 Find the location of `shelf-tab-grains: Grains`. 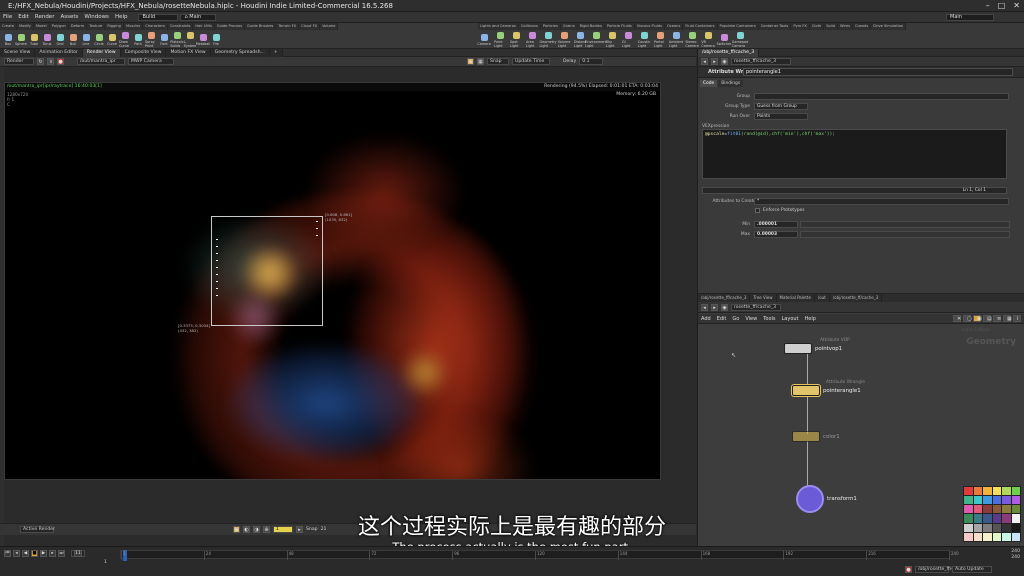

shelf-tab-grains: Grains is located at coordinates (569, 26).